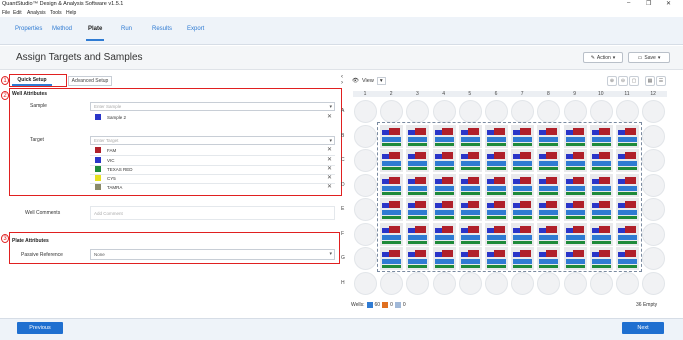  What do you see at coordinates (40, 328) in the screenshot?
I see `previous-button: Previous` at bounding box center [40, 328].